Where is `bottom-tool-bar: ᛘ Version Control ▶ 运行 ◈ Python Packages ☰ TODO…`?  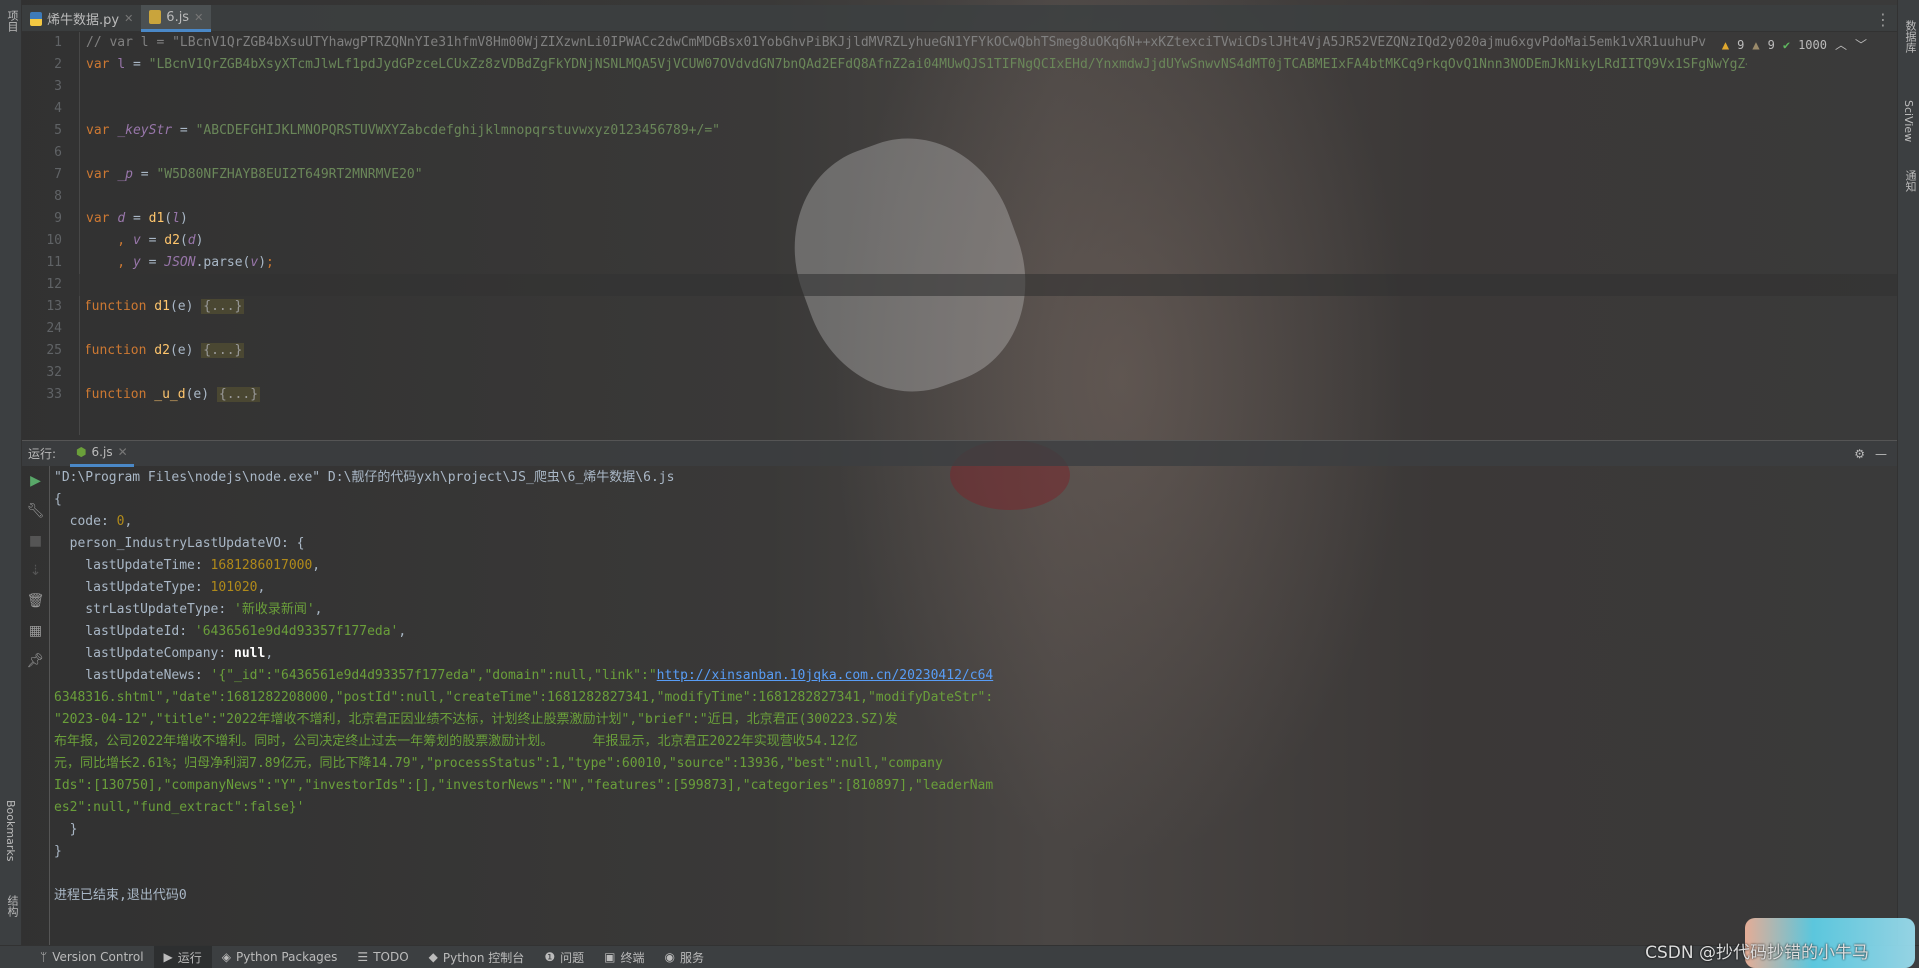
bottom-tool-bar: ᛘ Version Control ▶ 运行 ◈ Python Packages ☰ TODO… is located at coordinates (959, 956).